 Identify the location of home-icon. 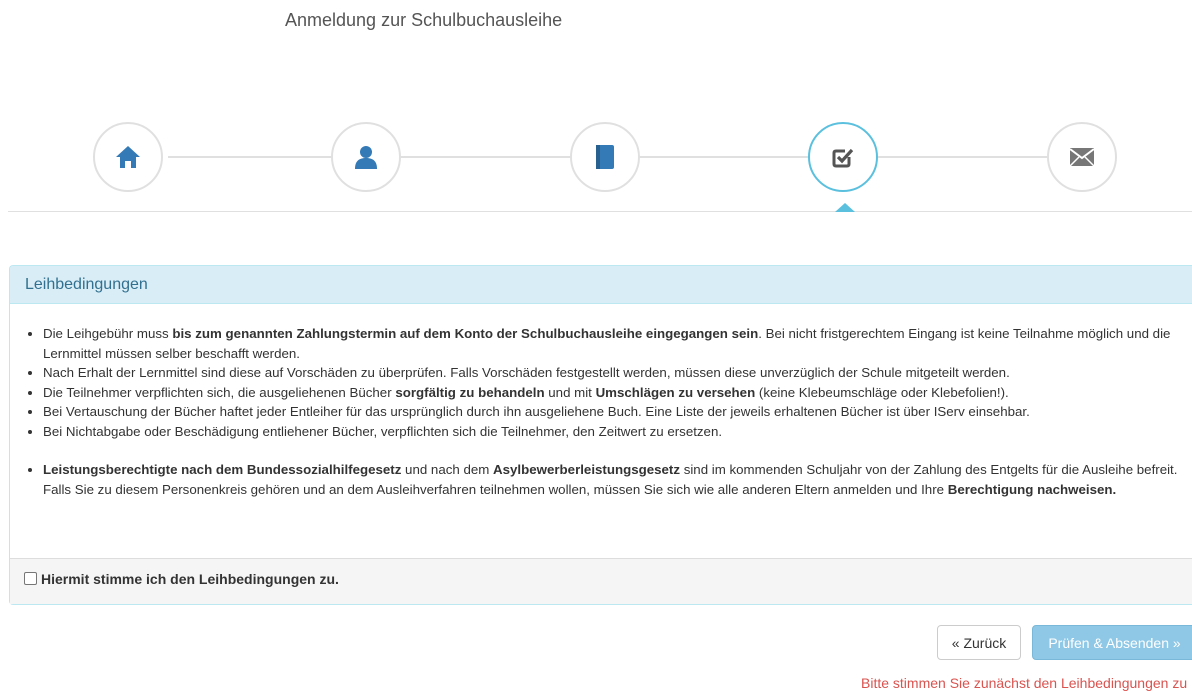
(128, 157).